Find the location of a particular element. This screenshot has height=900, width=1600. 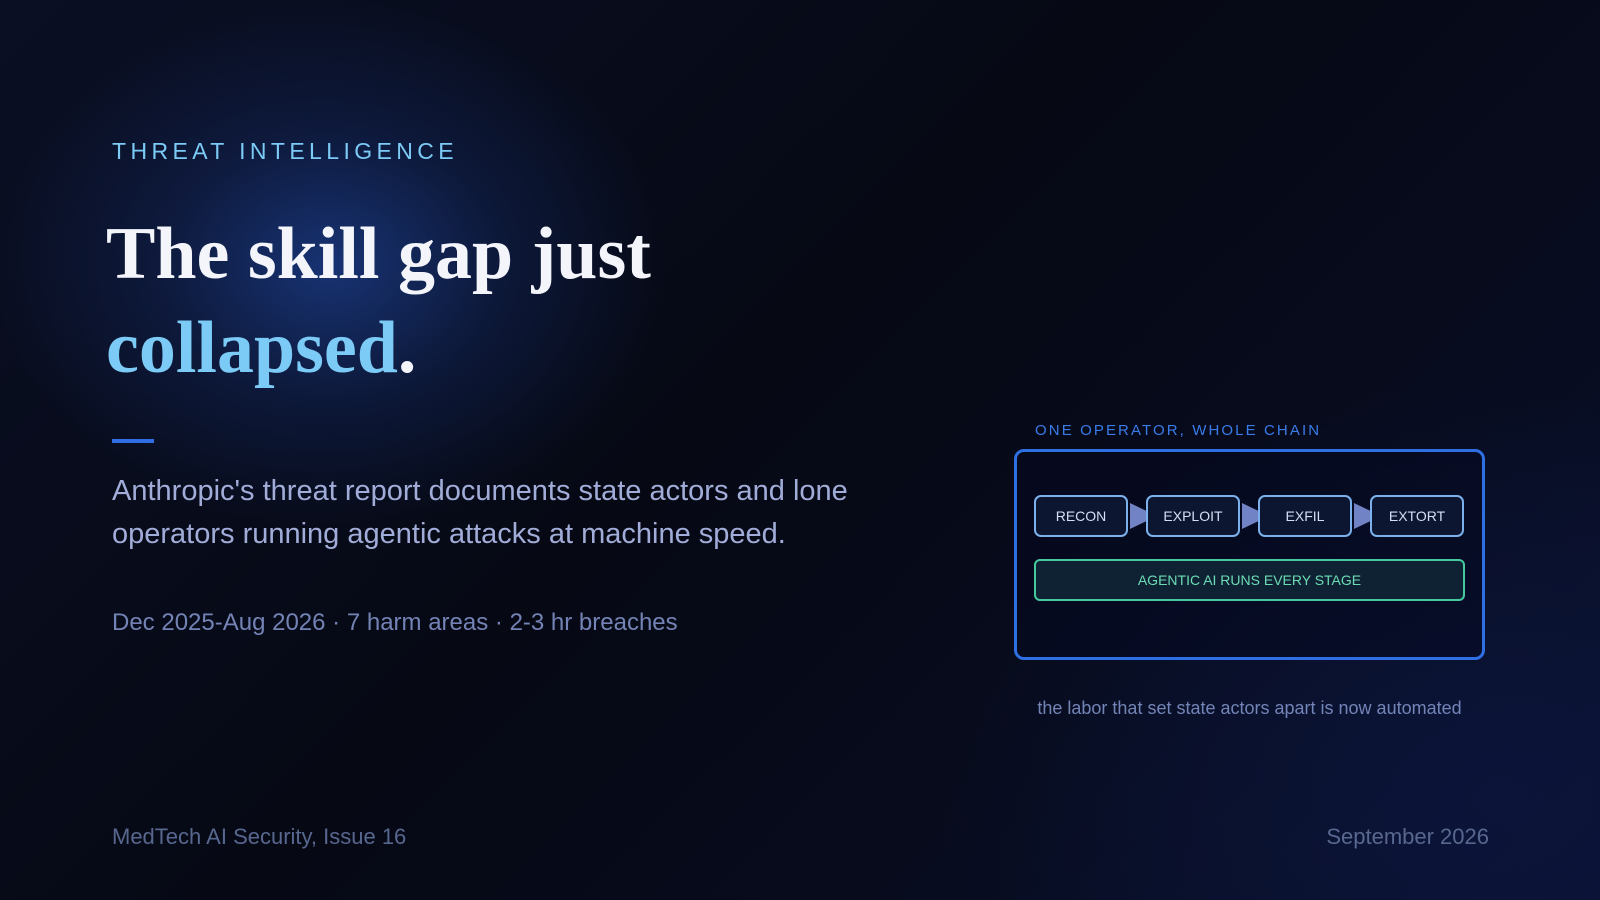

headline-accent-word: collapsed is located at coordinates (252, 348).